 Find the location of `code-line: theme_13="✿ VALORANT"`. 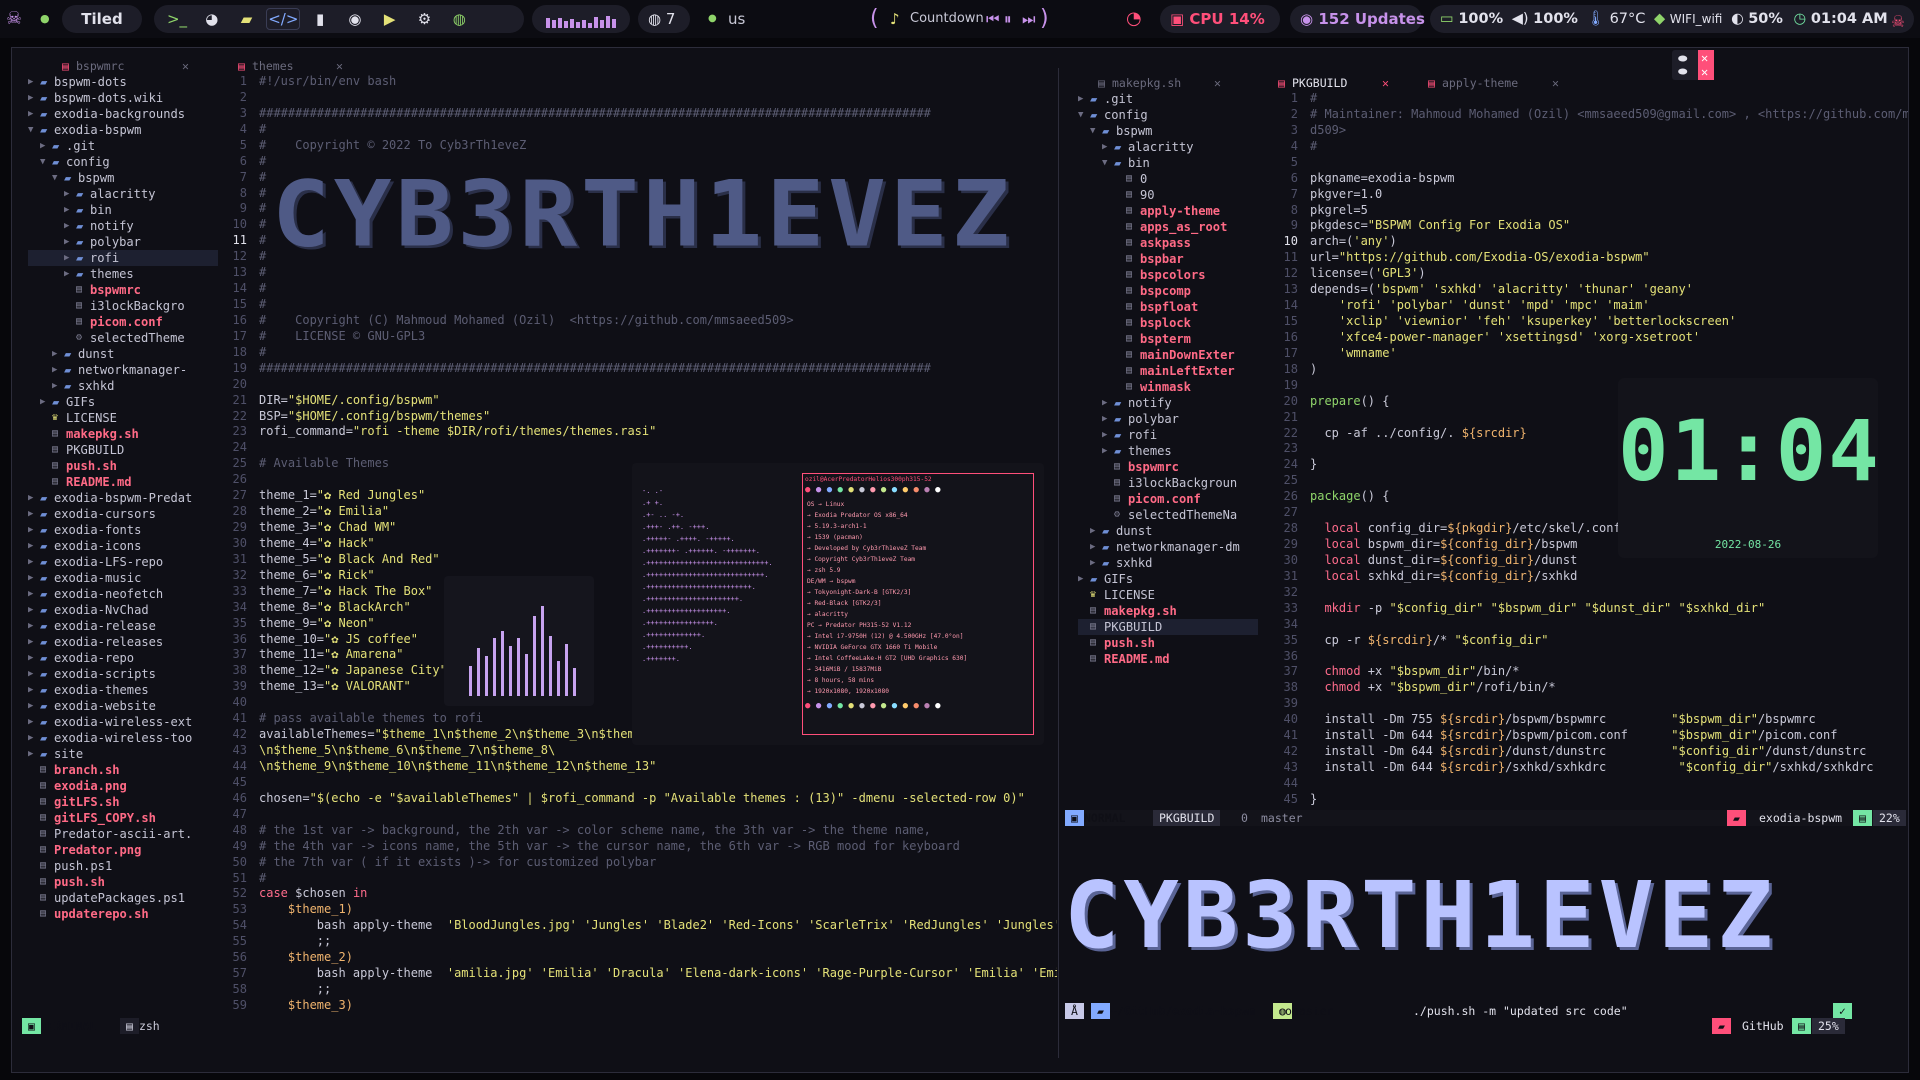

code-line: theme_13="✿ VALORANT" is located at coordinates (335, 687).